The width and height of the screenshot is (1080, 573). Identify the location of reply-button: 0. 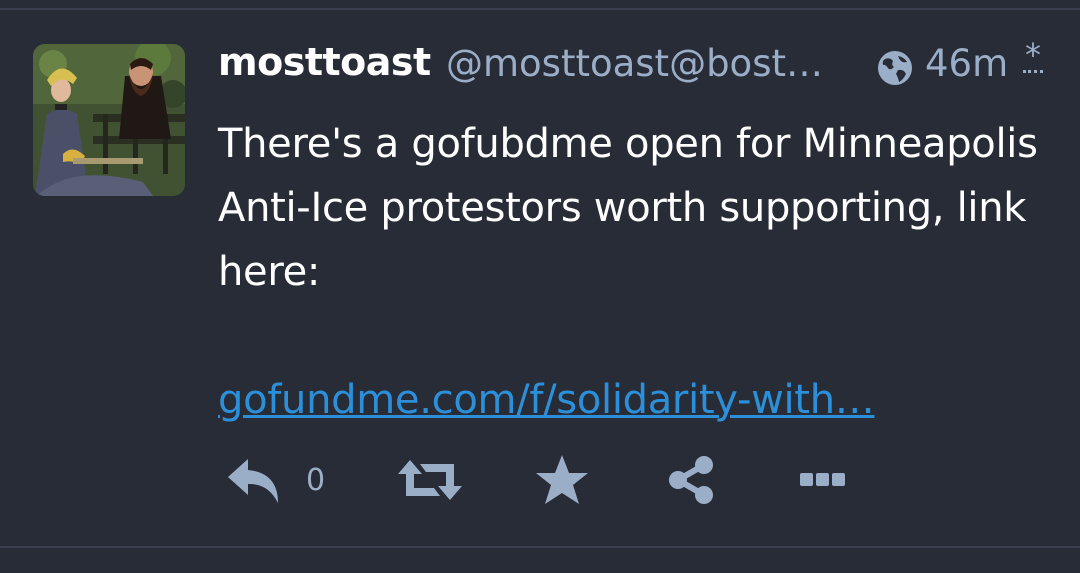
(275, 480).